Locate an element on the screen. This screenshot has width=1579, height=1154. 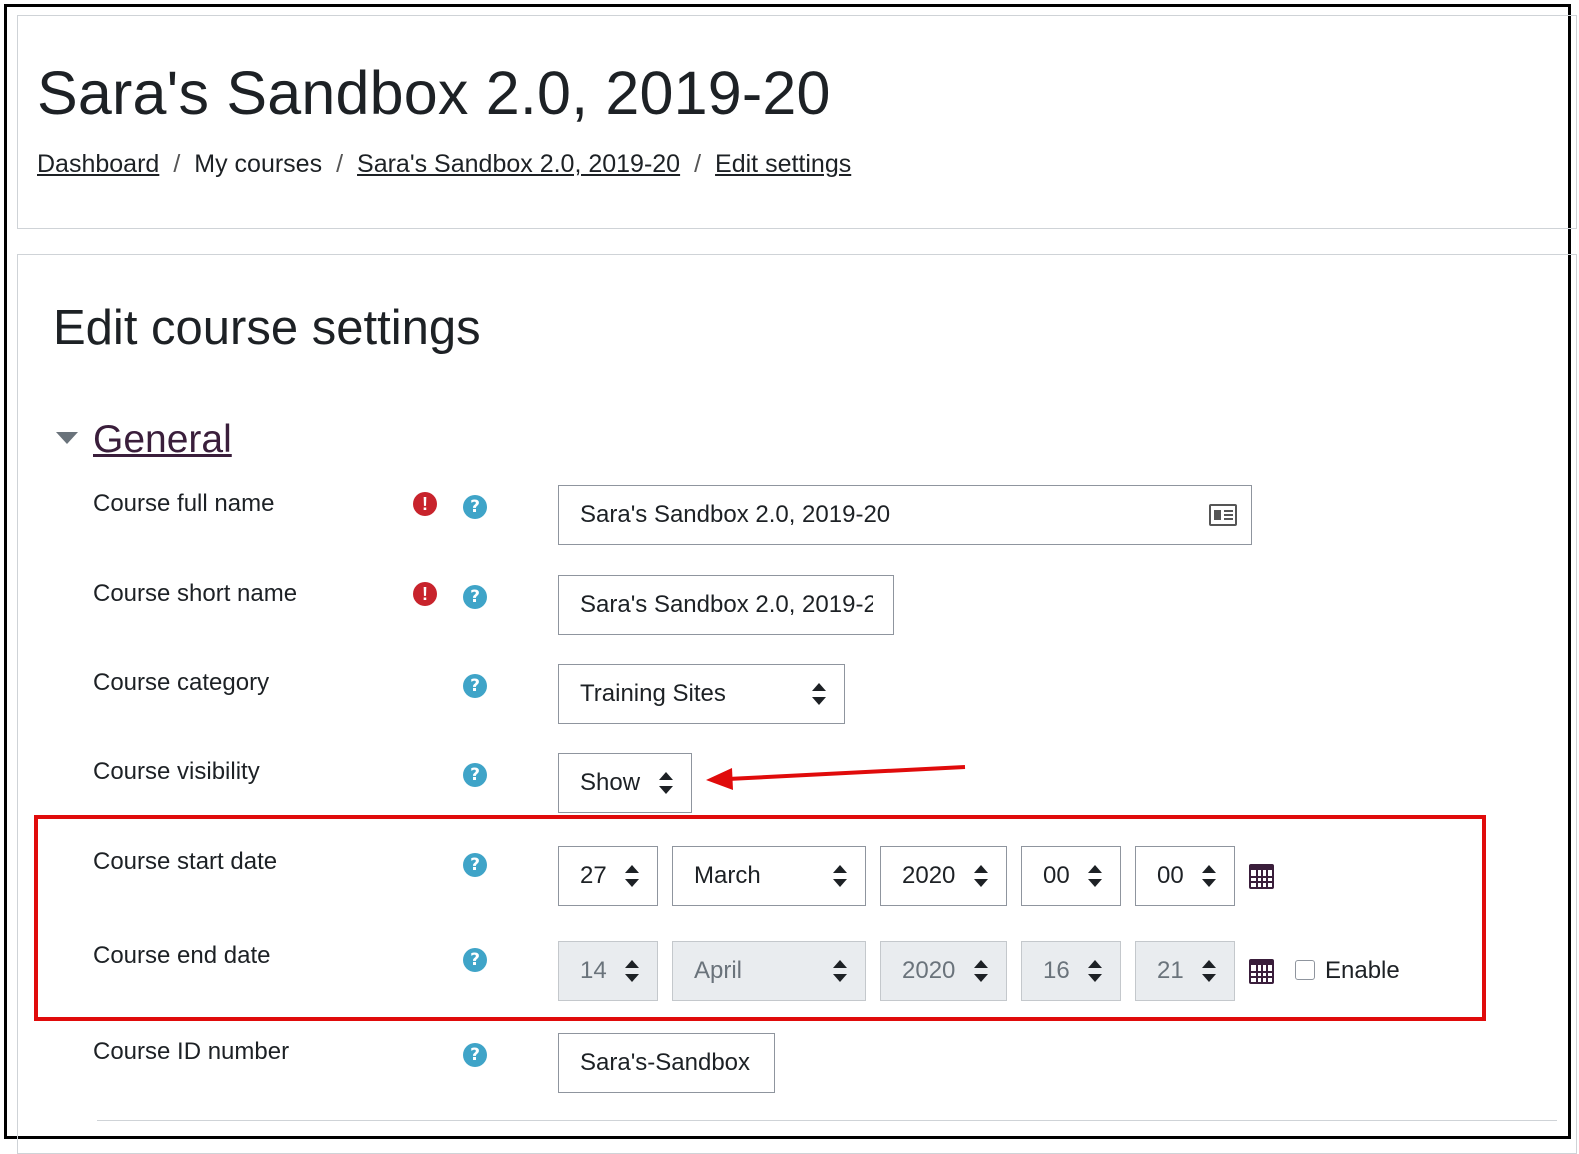
label-course-category: Course category is located at coordinates (181, 682).